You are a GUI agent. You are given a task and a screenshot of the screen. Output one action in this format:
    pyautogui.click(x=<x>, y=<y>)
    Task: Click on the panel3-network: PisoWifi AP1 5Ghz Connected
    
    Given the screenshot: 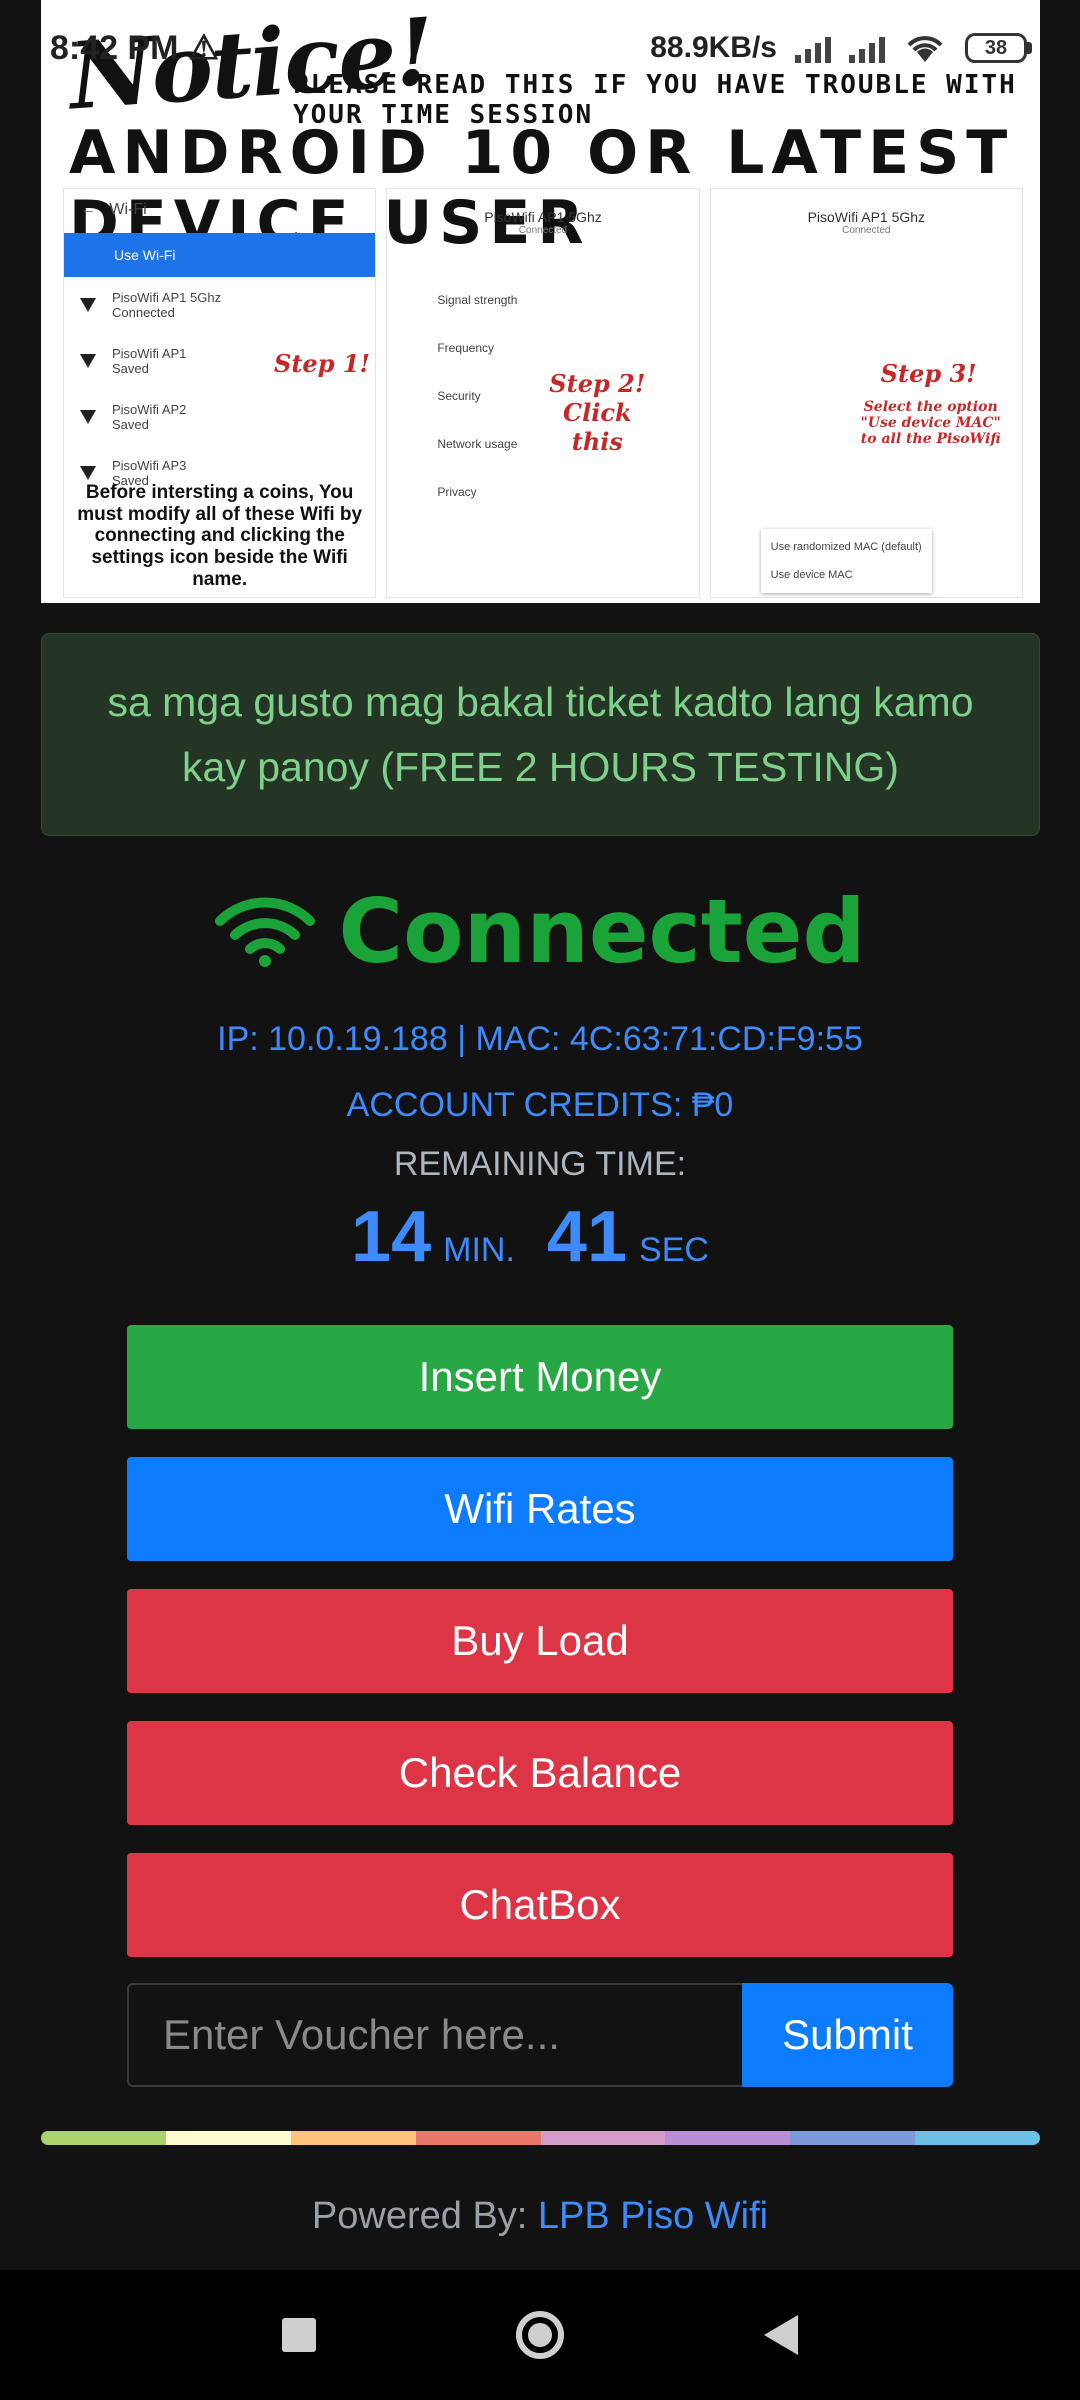 What is the action you would take?
    pyautogui.click(x=866, y=222)
    